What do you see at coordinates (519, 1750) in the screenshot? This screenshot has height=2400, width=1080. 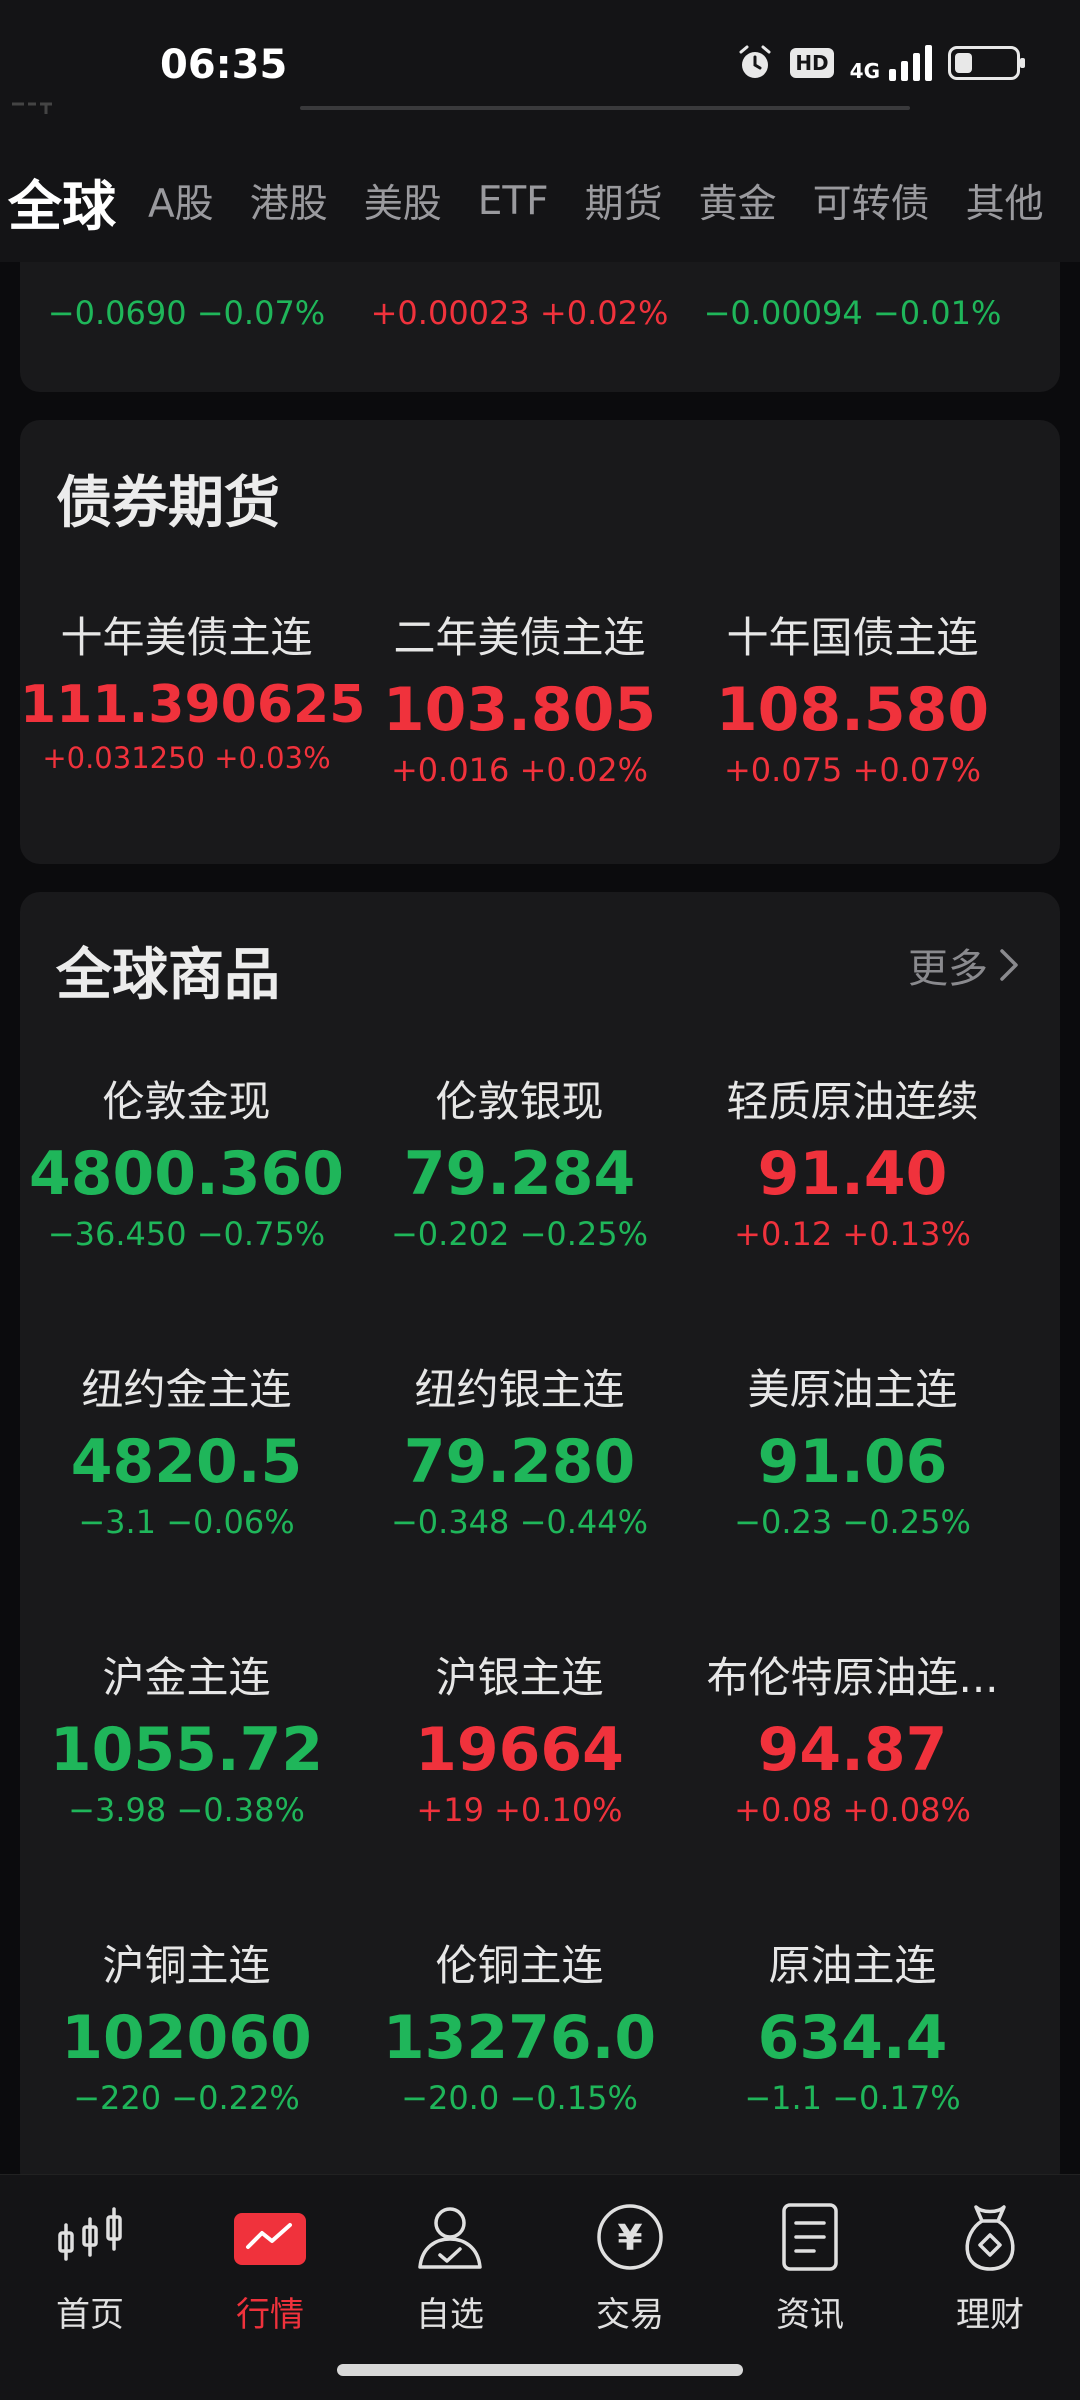 I see `quote-price: 19664` at bounding box center [519, 1750].